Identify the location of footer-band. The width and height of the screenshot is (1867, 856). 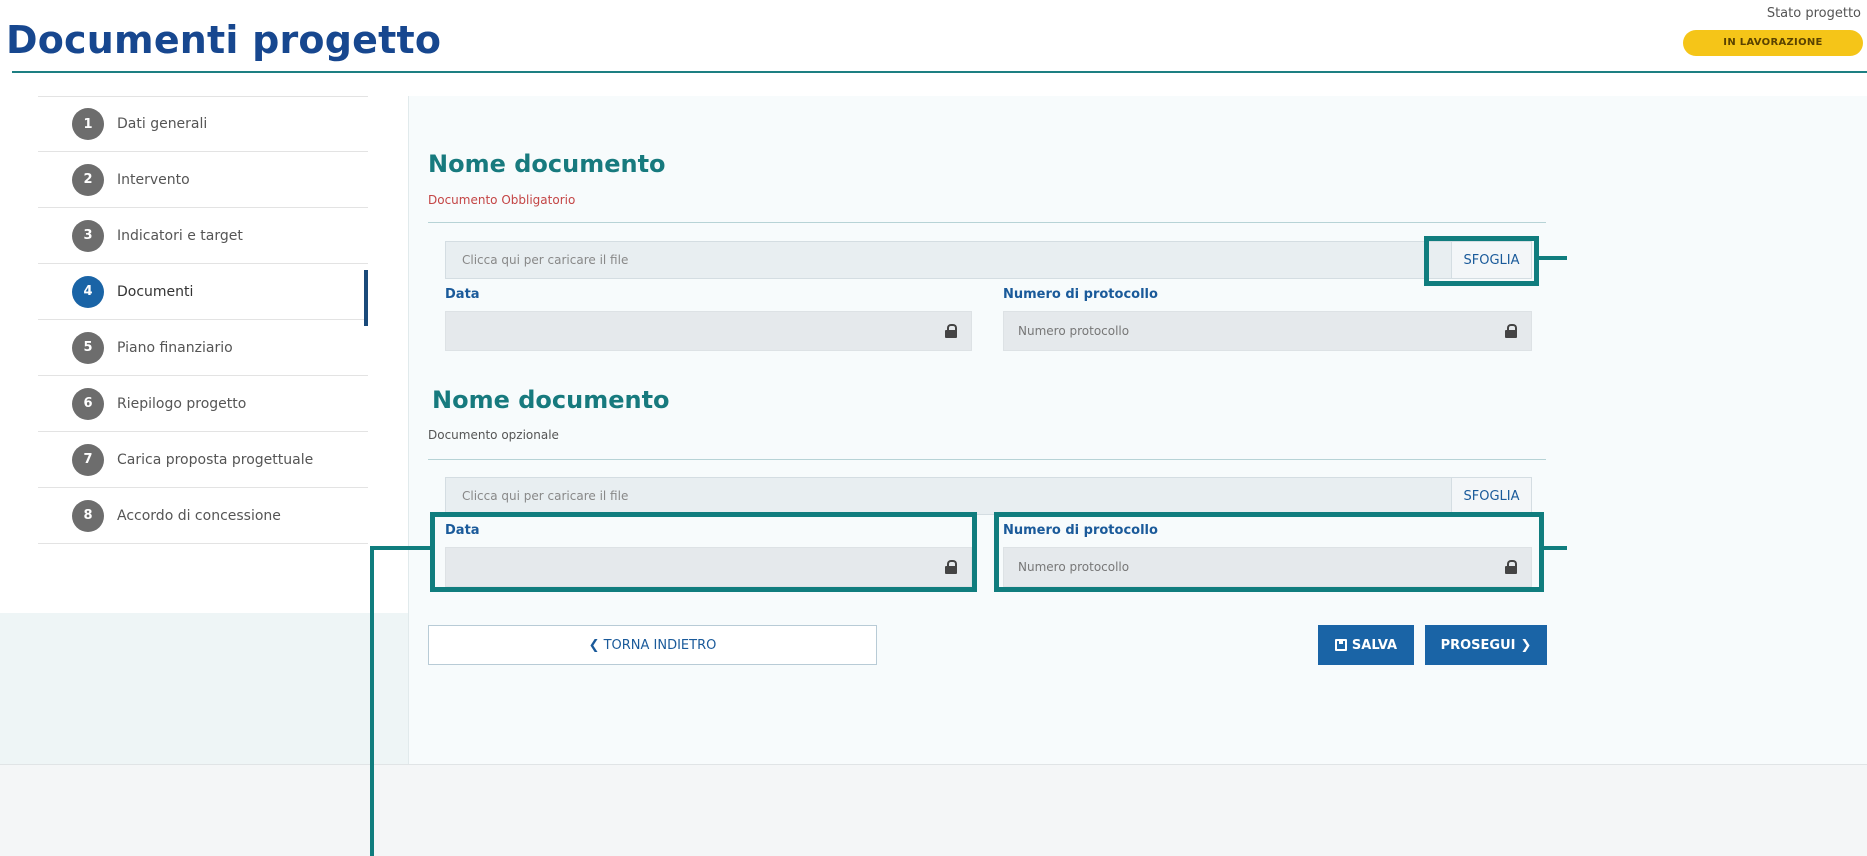
(933, 810).